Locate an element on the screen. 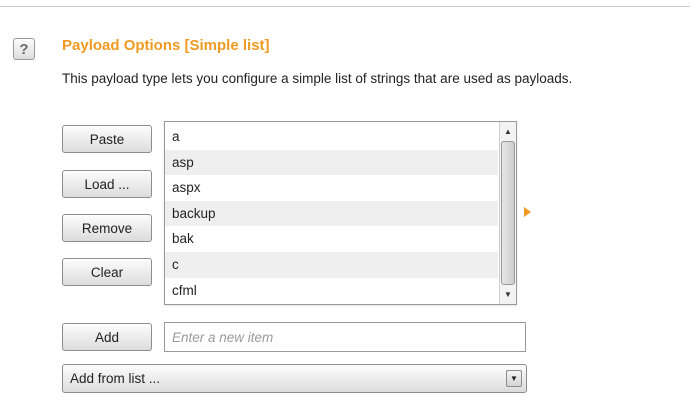 Image resolution: width=698 pixels, height=408 pixels. list-scrollbar: ▲ ▼ is located at coordinates (507, 213).